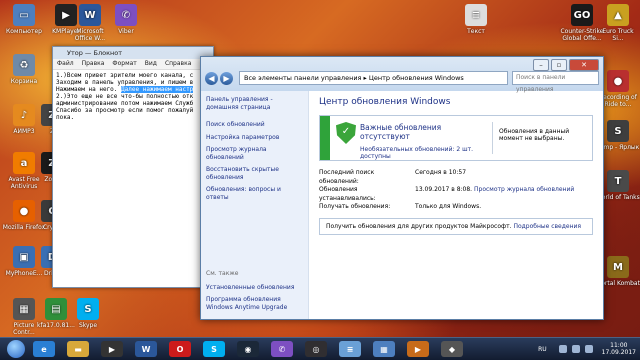  Describe the element at coordinates (24, 65) in the screenshot. I see `recycle-bin-icon: ♻` at that location.